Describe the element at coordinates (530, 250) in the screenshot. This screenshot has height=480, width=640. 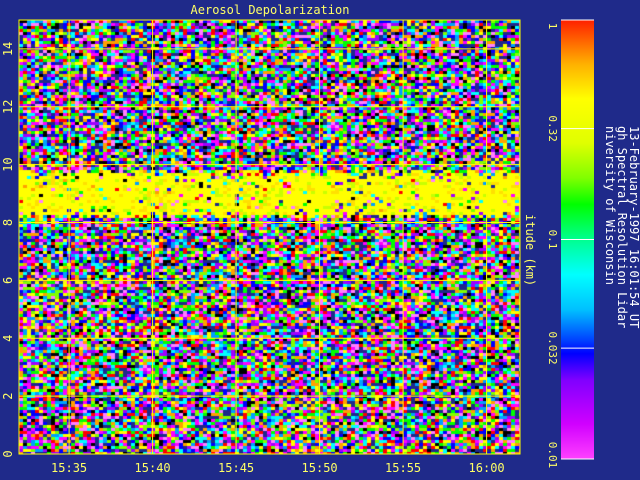
I see `y-axis-label: itude (km)` at that location.